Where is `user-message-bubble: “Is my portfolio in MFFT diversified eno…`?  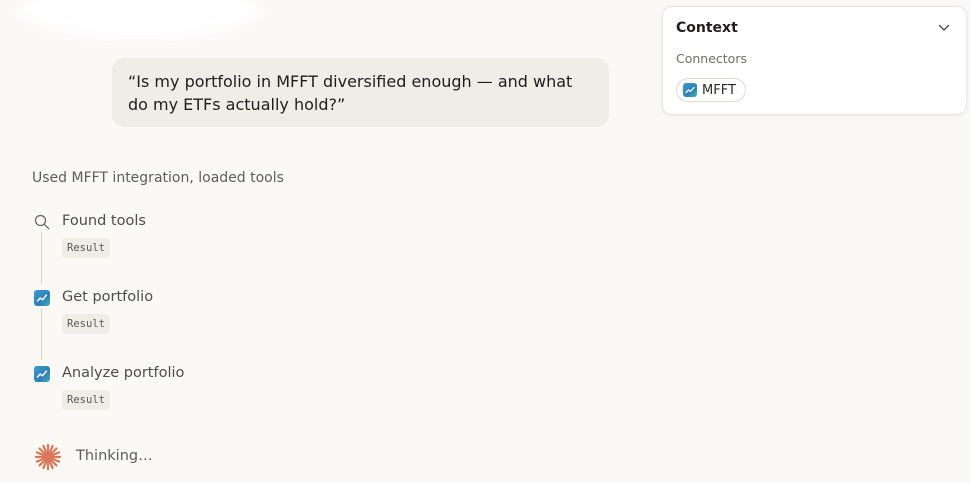
user-message-bubble: “Is my portfolio in MFFT diversified eno… is located at coordinates (360, 92).